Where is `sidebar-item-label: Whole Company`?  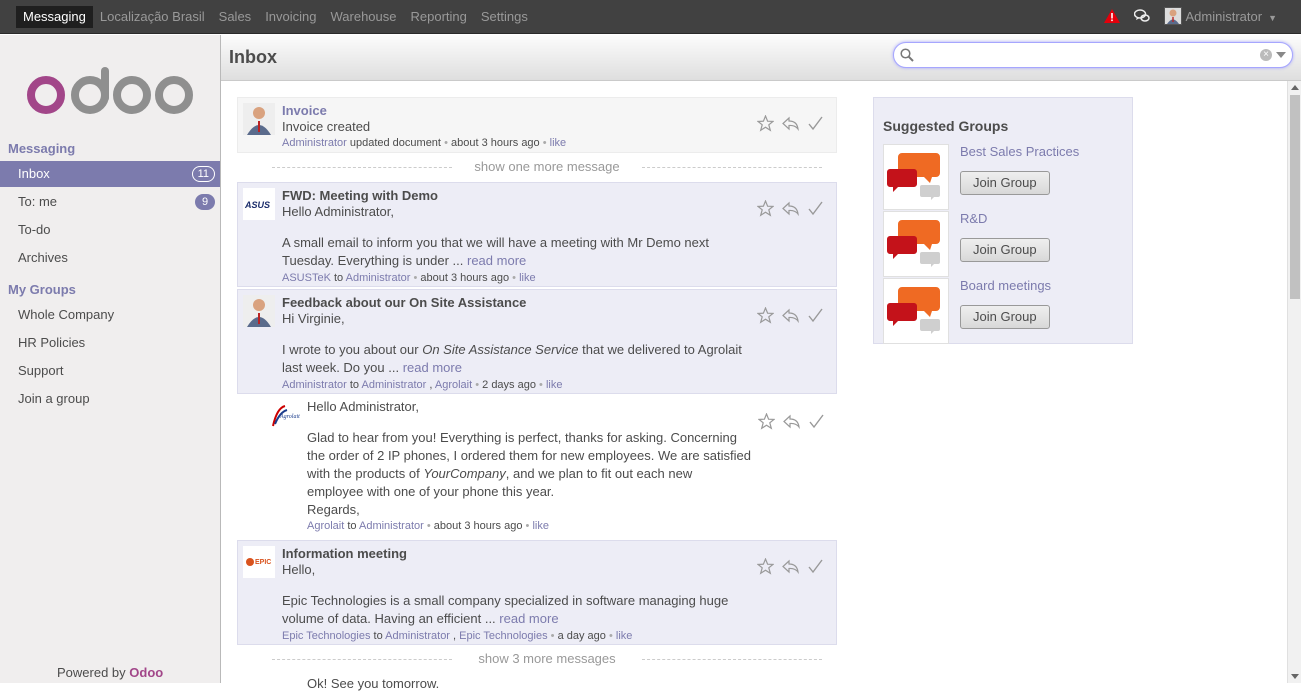
sidebar-item-label: Whole Company is located at coordinates (66, 314).